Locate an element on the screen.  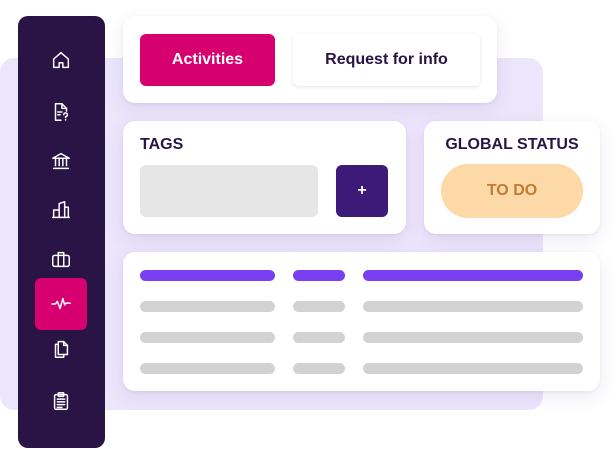
global-status-panel: GLOBAL STATUS TO DO is located at coordinates (512, 177).